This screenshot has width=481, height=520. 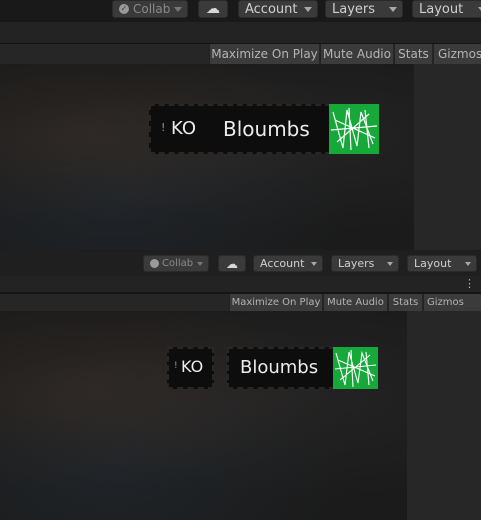 I want to click on player-hud: ! KO Bloumbs, so click(x=240, y=129).